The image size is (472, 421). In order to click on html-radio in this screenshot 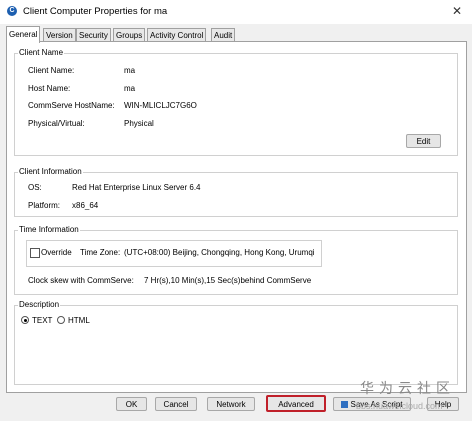, I will do `click(61, 320)`.